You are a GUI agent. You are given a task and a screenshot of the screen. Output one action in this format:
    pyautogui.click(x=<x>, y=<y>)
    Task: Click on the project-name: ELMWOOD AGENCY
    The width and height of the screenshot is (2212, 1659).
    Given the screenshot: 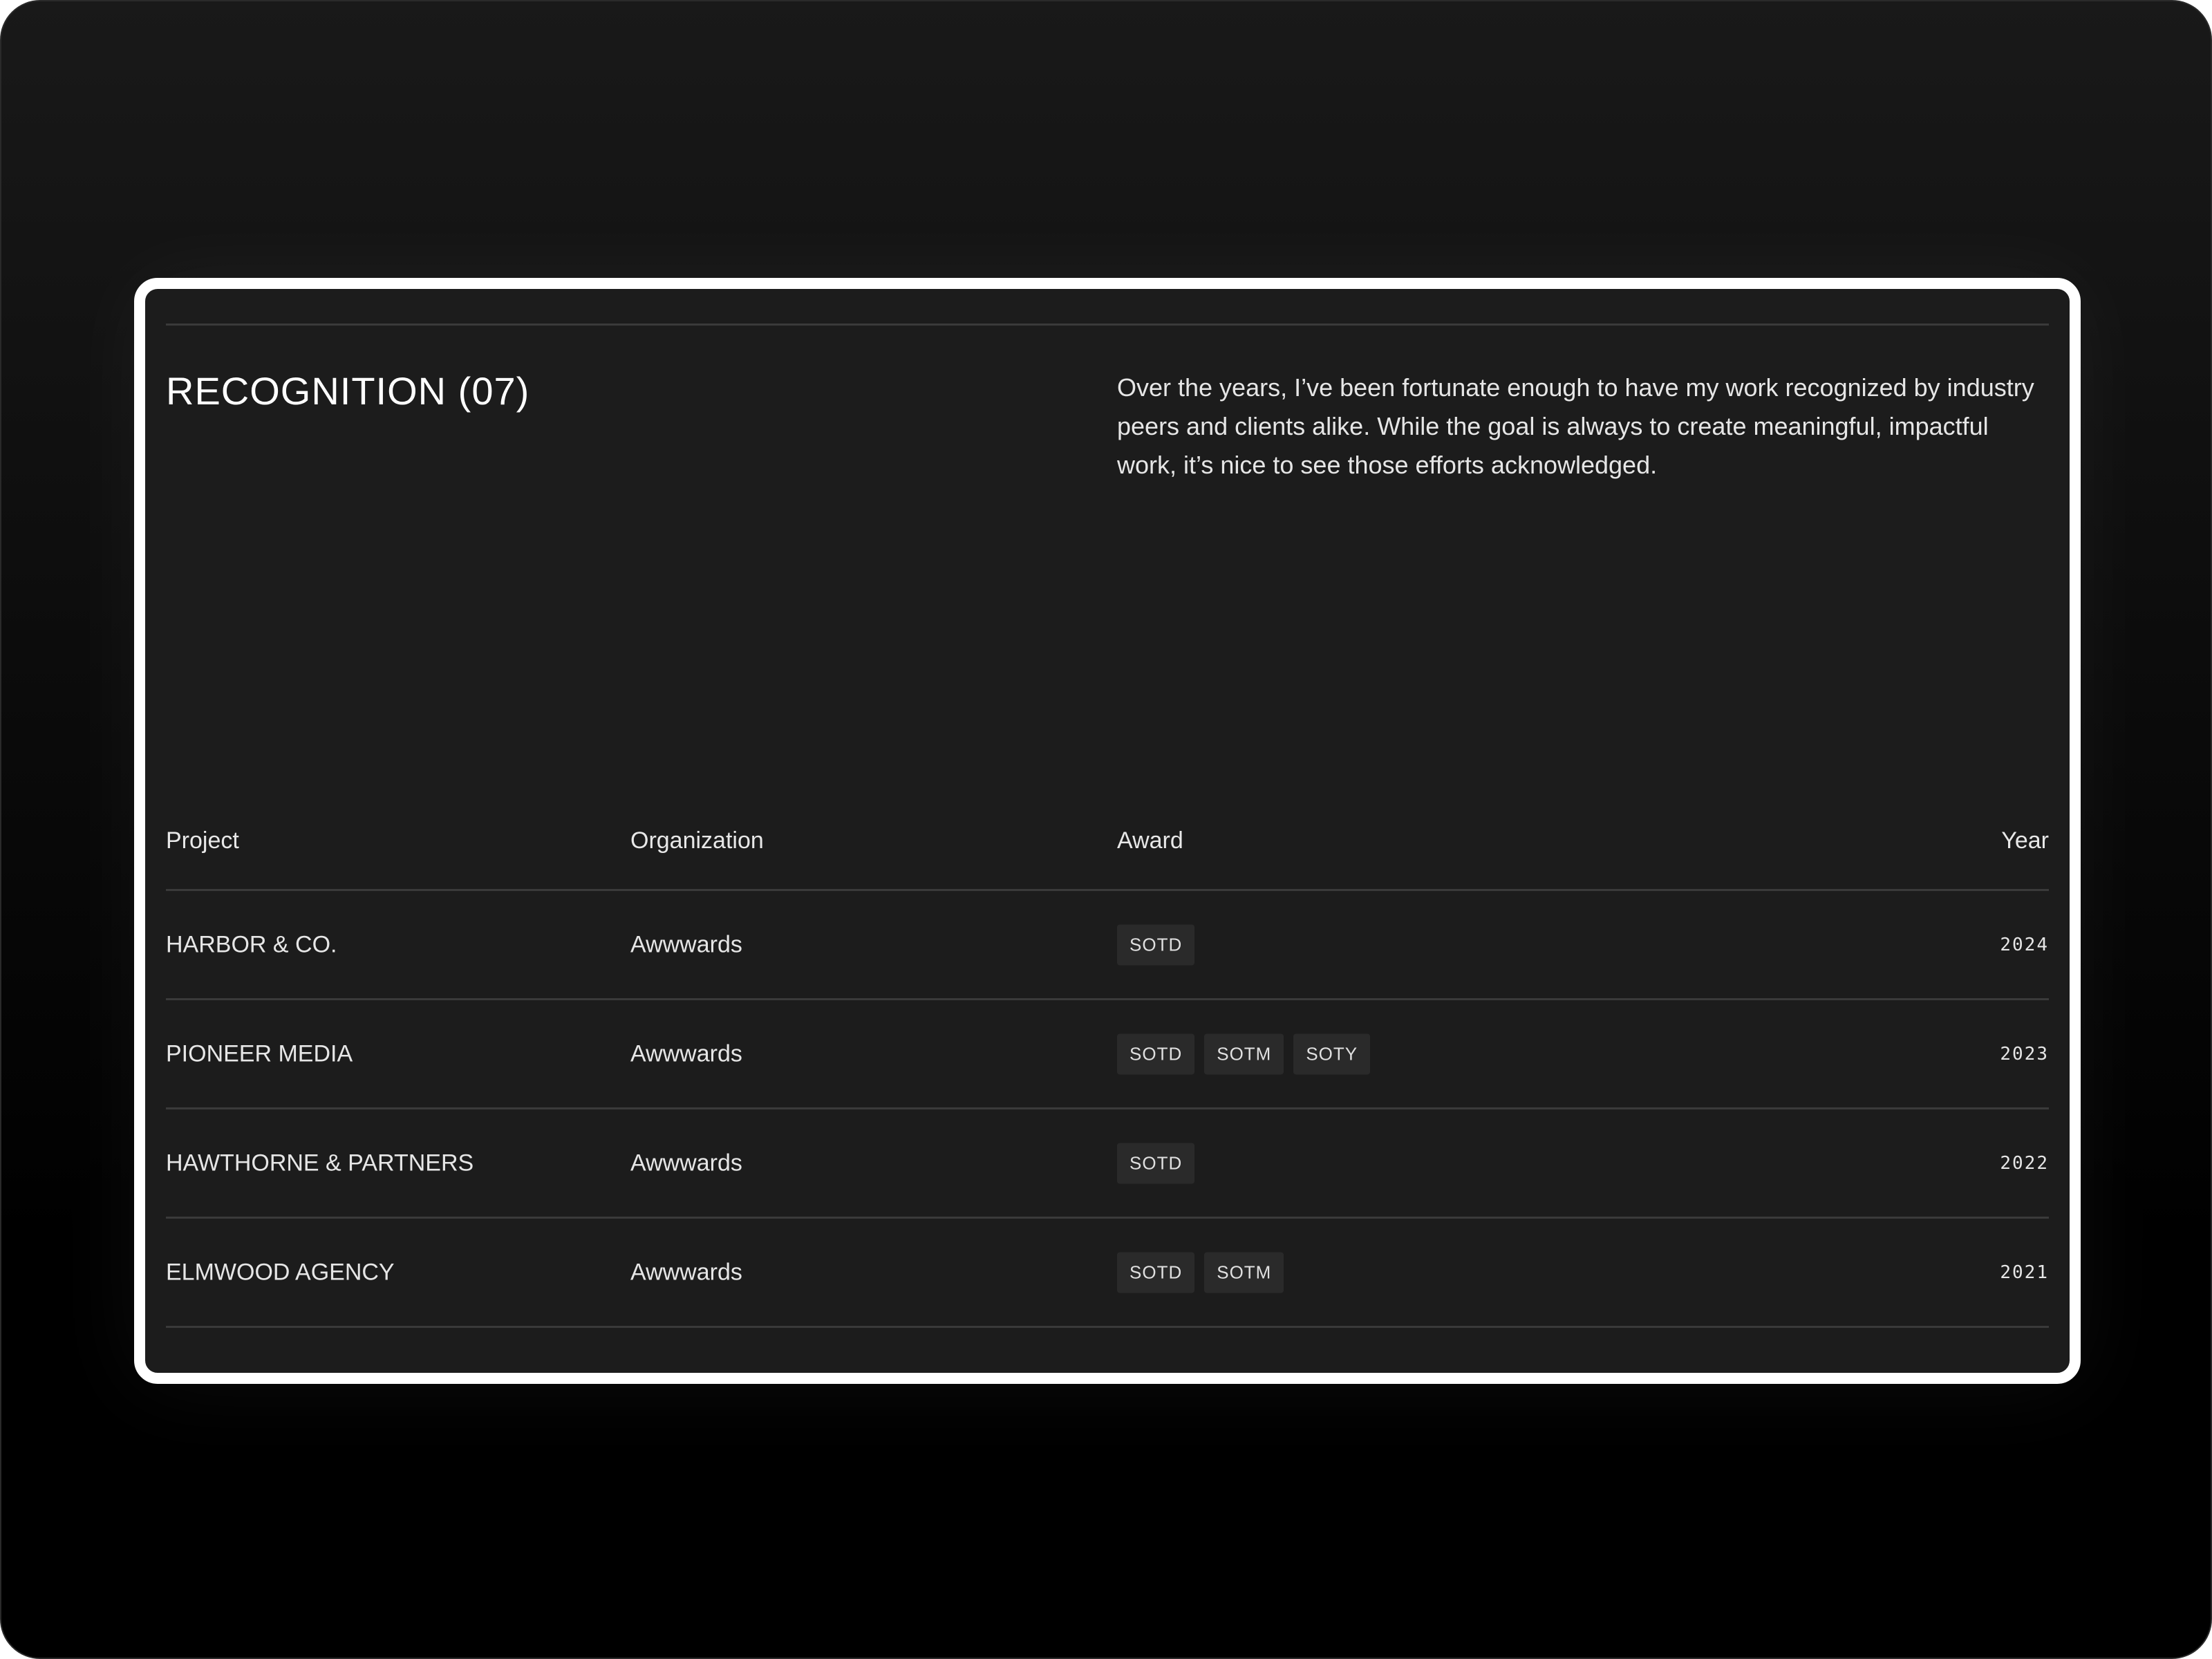 What is the action you would take?
    pyautogui.click(x=280, y=1272)
    